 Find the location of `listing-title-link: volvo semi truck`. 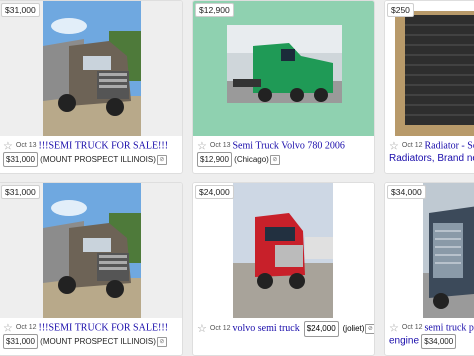

listing-title-link: volvo semi truck is located at coordinates (266, 328).